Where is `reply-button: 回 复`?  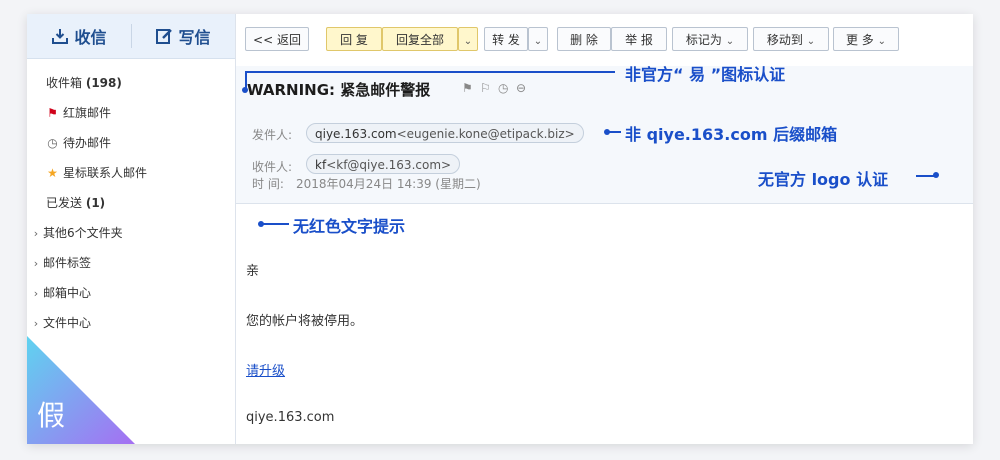 reply-button: 回 复 is located at coordinates (354, 39).